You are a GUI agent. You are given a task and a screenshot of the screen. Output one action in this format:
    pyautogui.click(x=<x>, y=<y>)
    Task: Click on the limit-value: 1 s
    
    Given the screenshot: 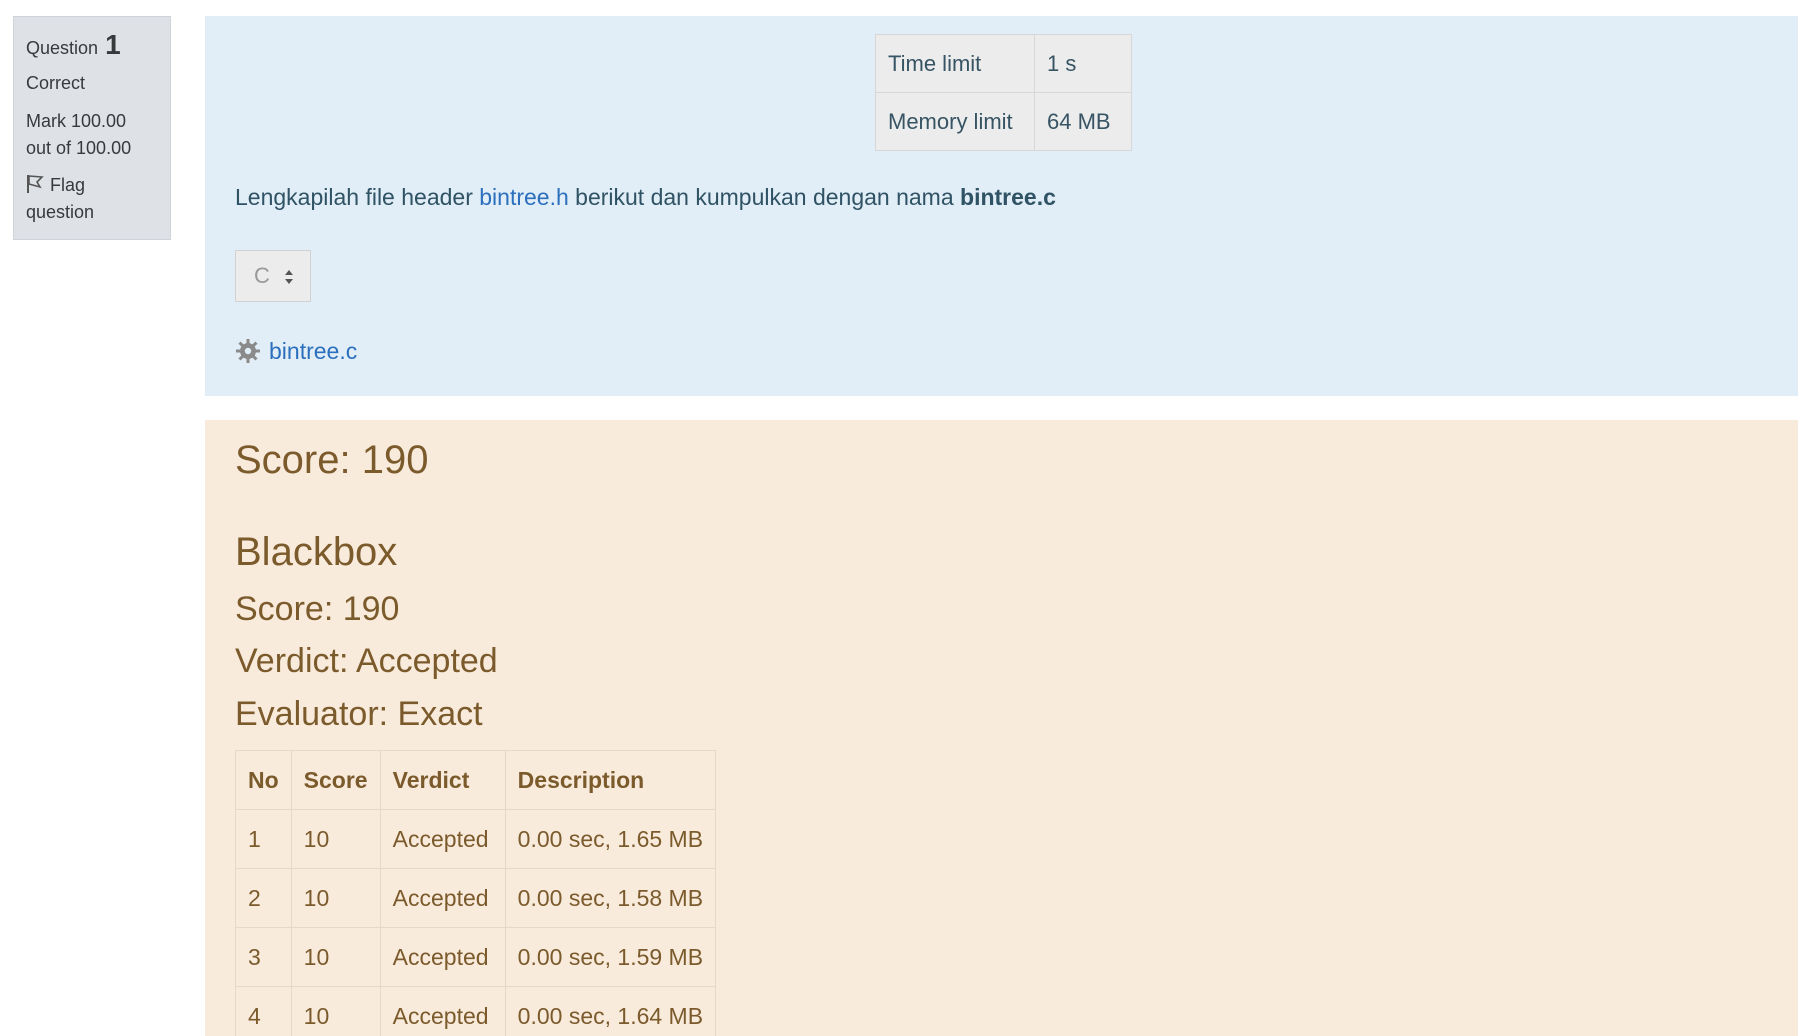 What is the action you would take?
    pyautogui.click(x=1083, y=63)
    